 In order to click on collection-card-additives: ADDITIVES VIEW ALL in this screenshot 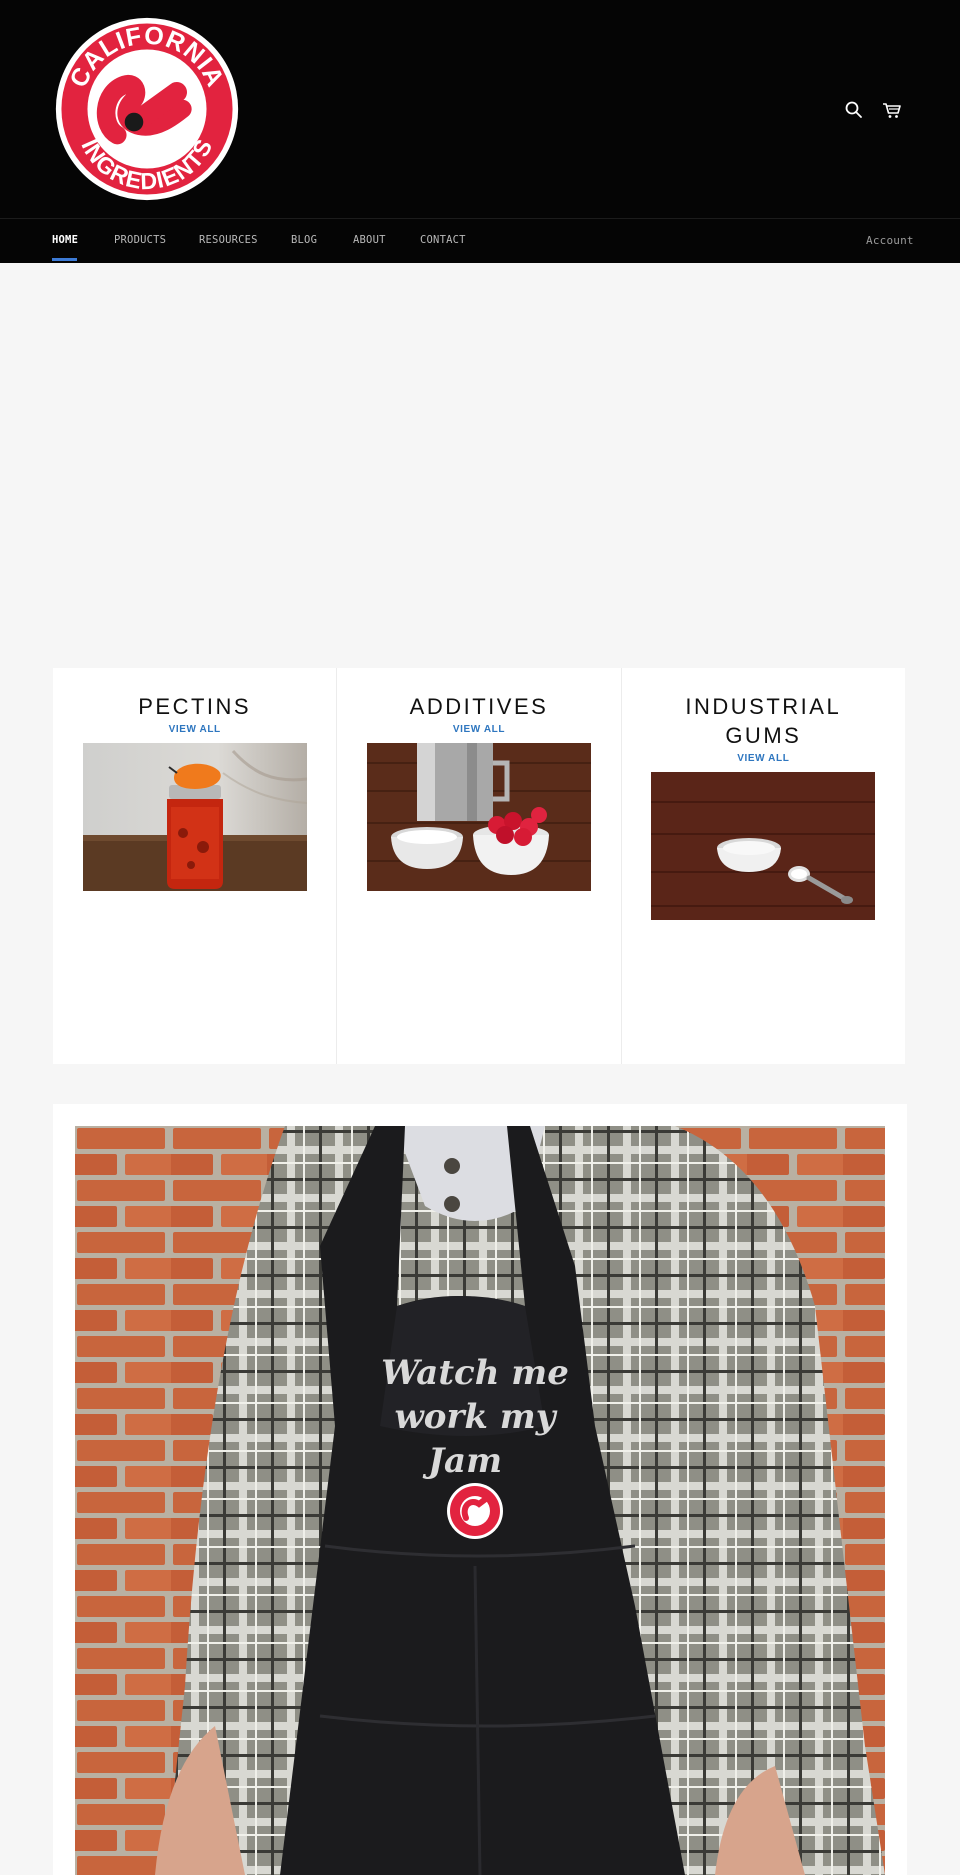, I will do `click(479, 866)`.